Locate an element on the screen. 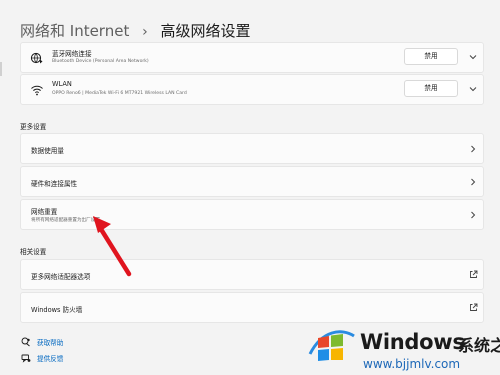  get-help-link: 获取帮助 is located at coordinates (42, 342).